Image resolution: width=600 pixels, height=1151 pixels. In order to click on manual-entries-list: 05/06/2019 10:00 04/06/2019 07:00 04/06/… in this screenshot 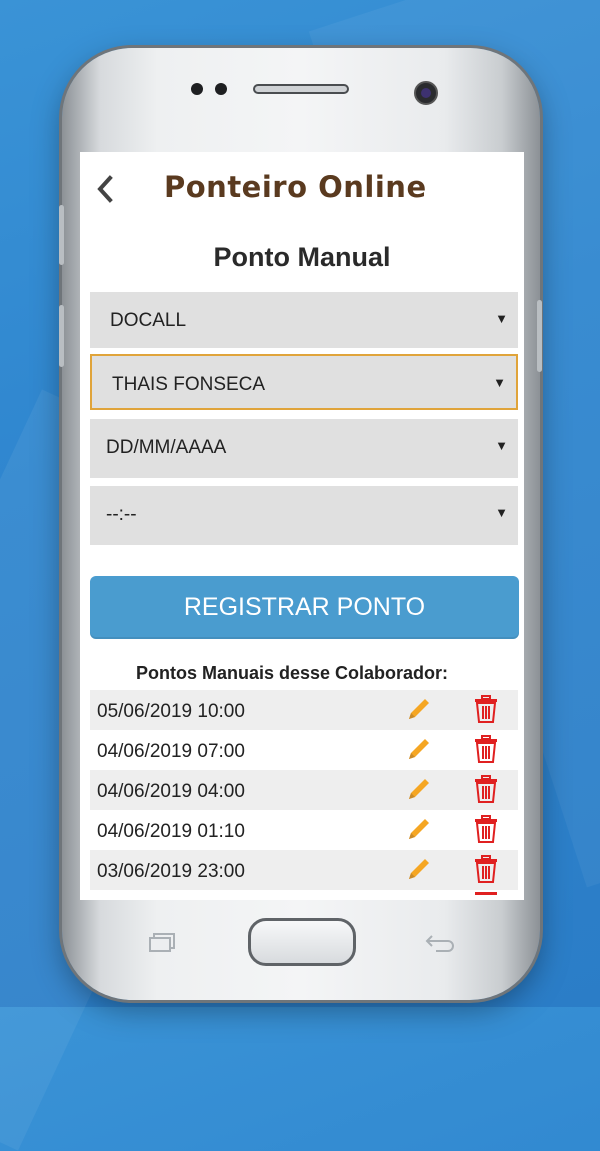, I will do `click(304, 794)`.